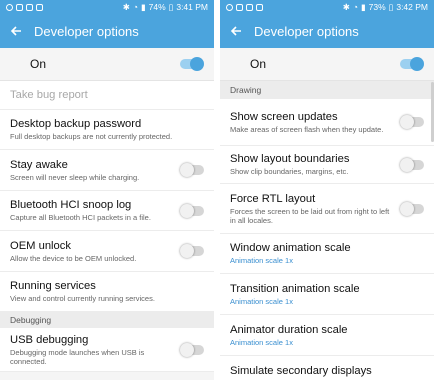 The height and width of the screenshot is (380, 434). I want to click on show-screen-updates-toggle, so click(412, 122).